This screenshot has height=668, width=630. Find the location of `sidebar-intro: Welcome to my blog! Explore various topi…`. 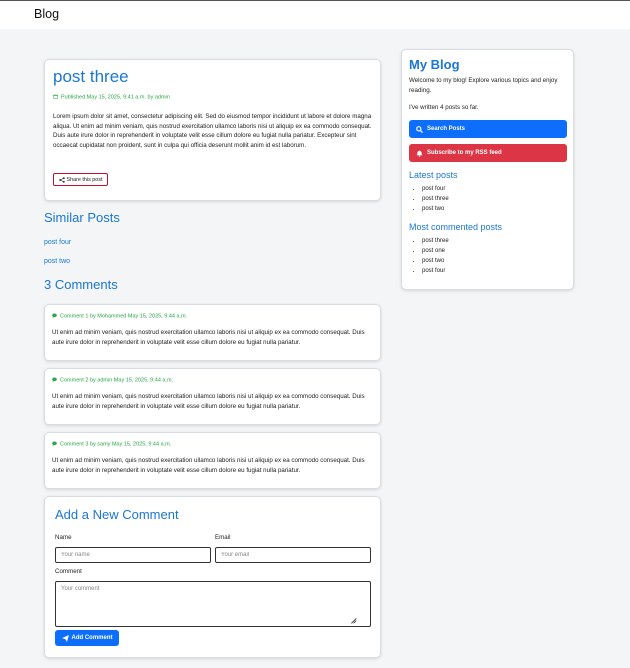

sidebar-intro: Welcome to my blog! Explore various topi… is located at coordinates (483, 85).